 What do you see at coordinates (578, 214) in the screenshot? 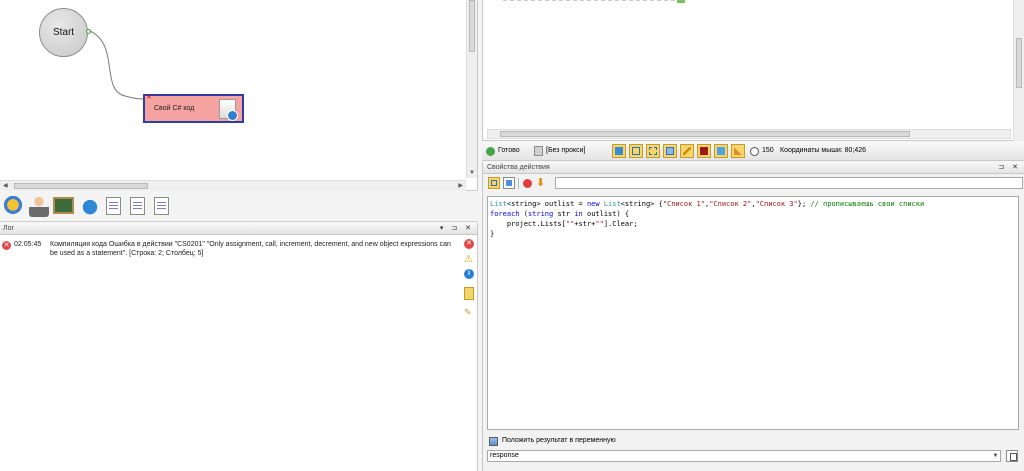
I see `code-token: in` at bounding box center [578, 214].